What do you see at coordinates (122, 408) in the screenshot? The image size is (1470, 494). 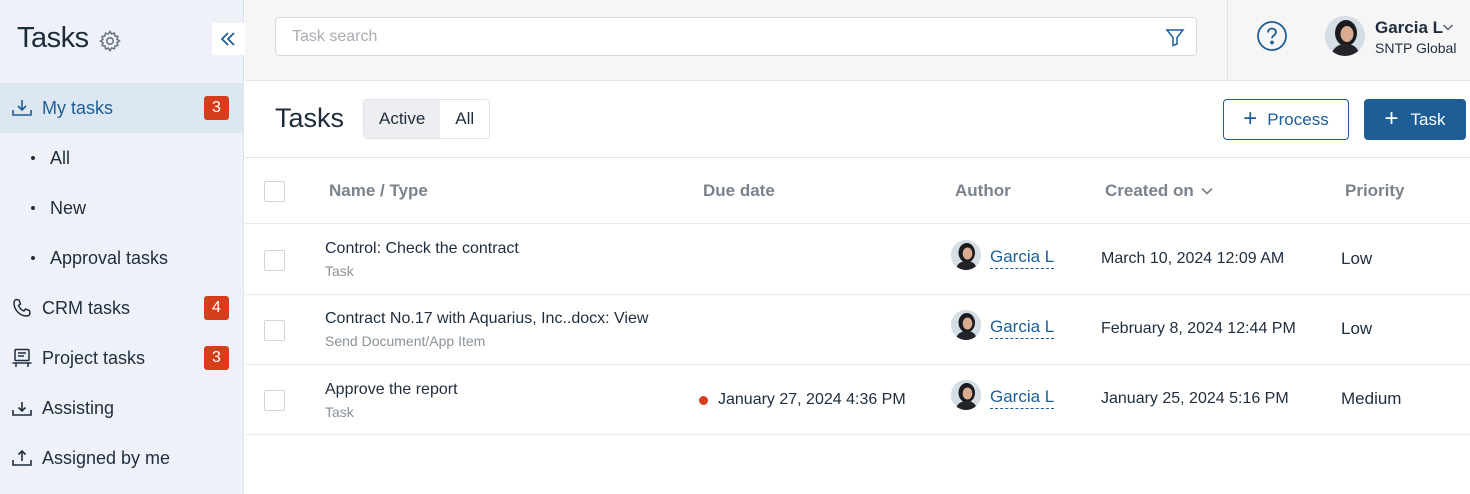 I see `sidebar-item-assisting: Assisting` at bounding box center [122, 408].